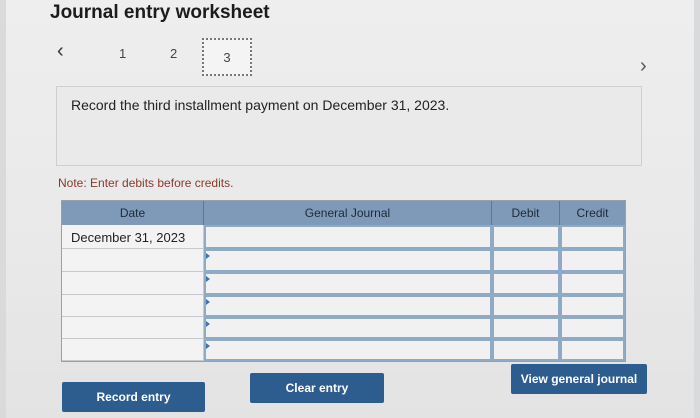  I want to click on step-3-label: 3, so click(227, 57).